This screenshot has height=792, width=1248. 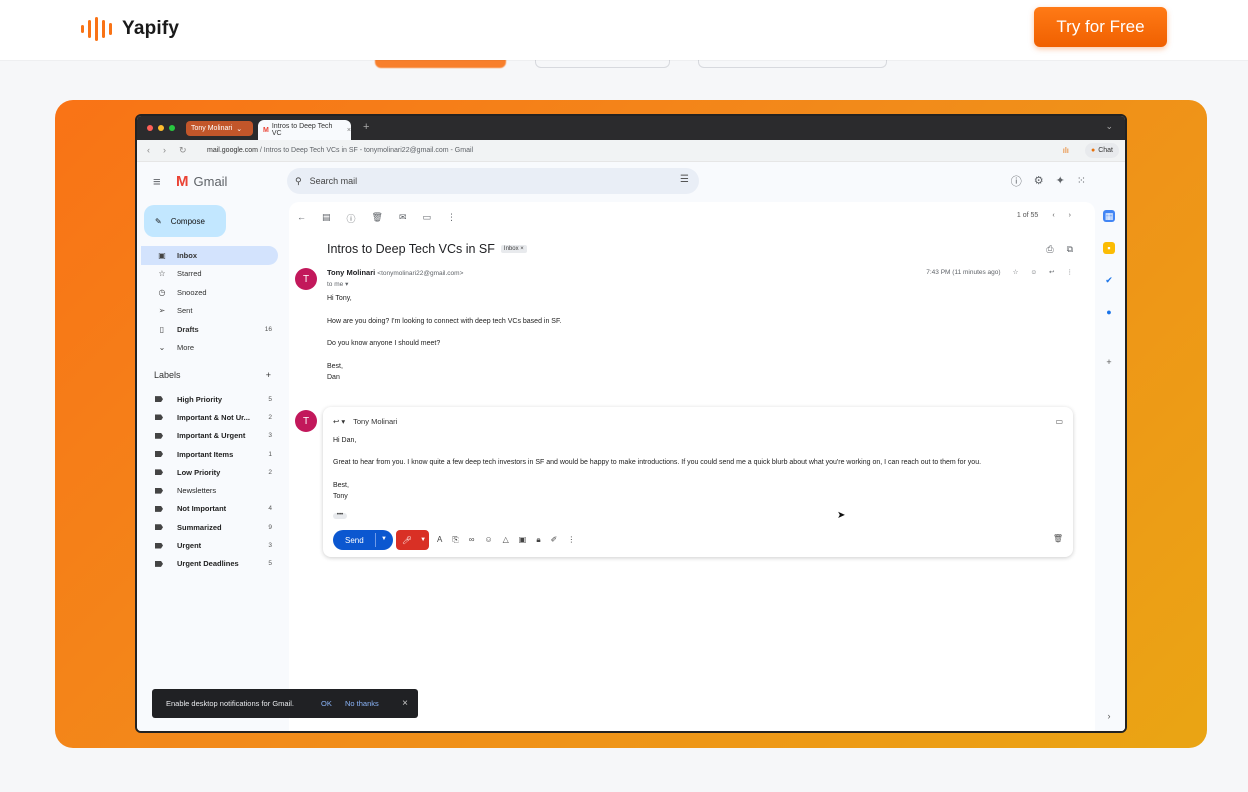 What do you see at coordinates (270, 527) in the screenshot?
I see `label-count: 9` at bounding box center [270, 527].